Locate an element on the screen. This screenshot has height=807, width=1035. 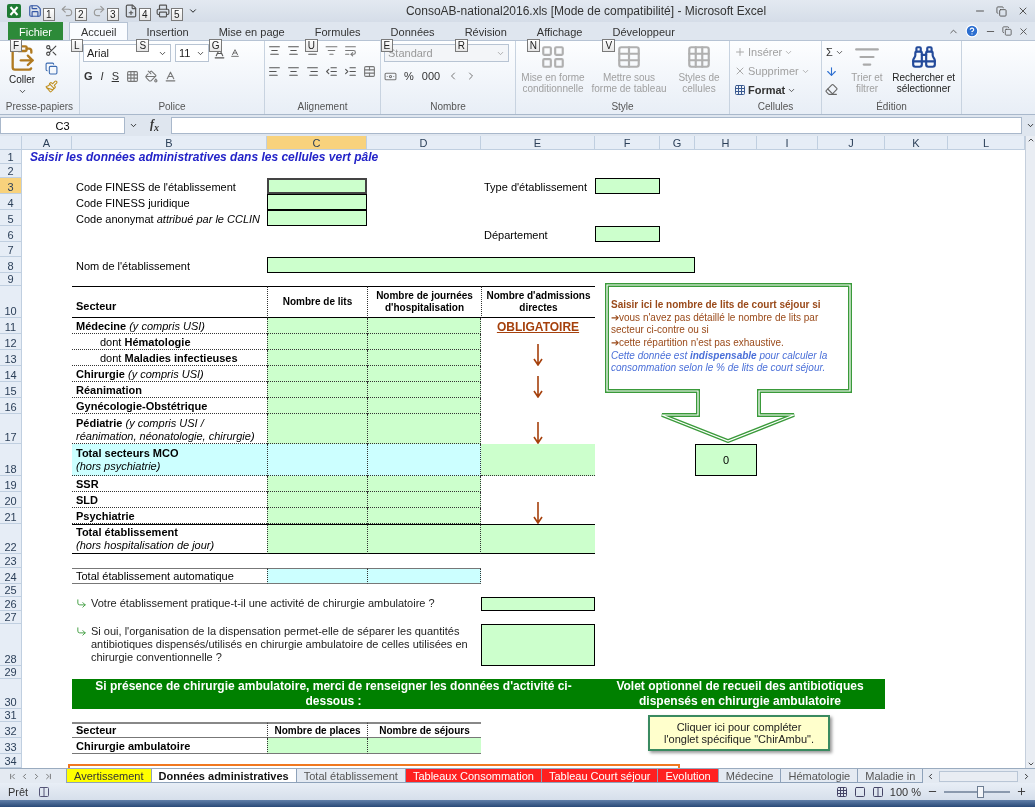
sector-label: Total établissement (hors hospitalisation de jour) is located at coordinates (169, 539).